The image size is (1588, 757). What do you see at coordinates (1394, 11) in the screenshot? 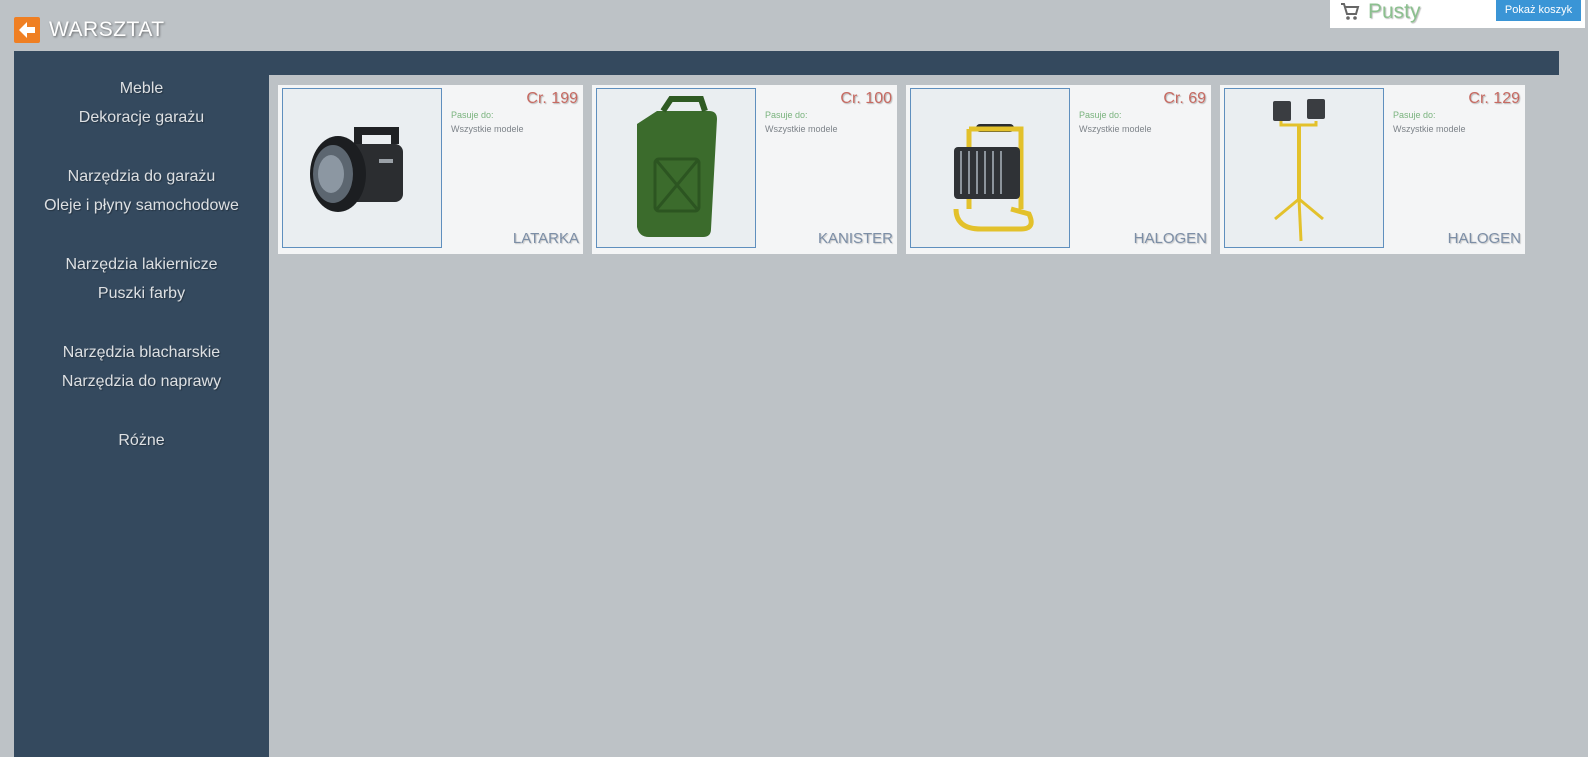
I see `cart-status: Pusty` at bounding box center [1394, 11].